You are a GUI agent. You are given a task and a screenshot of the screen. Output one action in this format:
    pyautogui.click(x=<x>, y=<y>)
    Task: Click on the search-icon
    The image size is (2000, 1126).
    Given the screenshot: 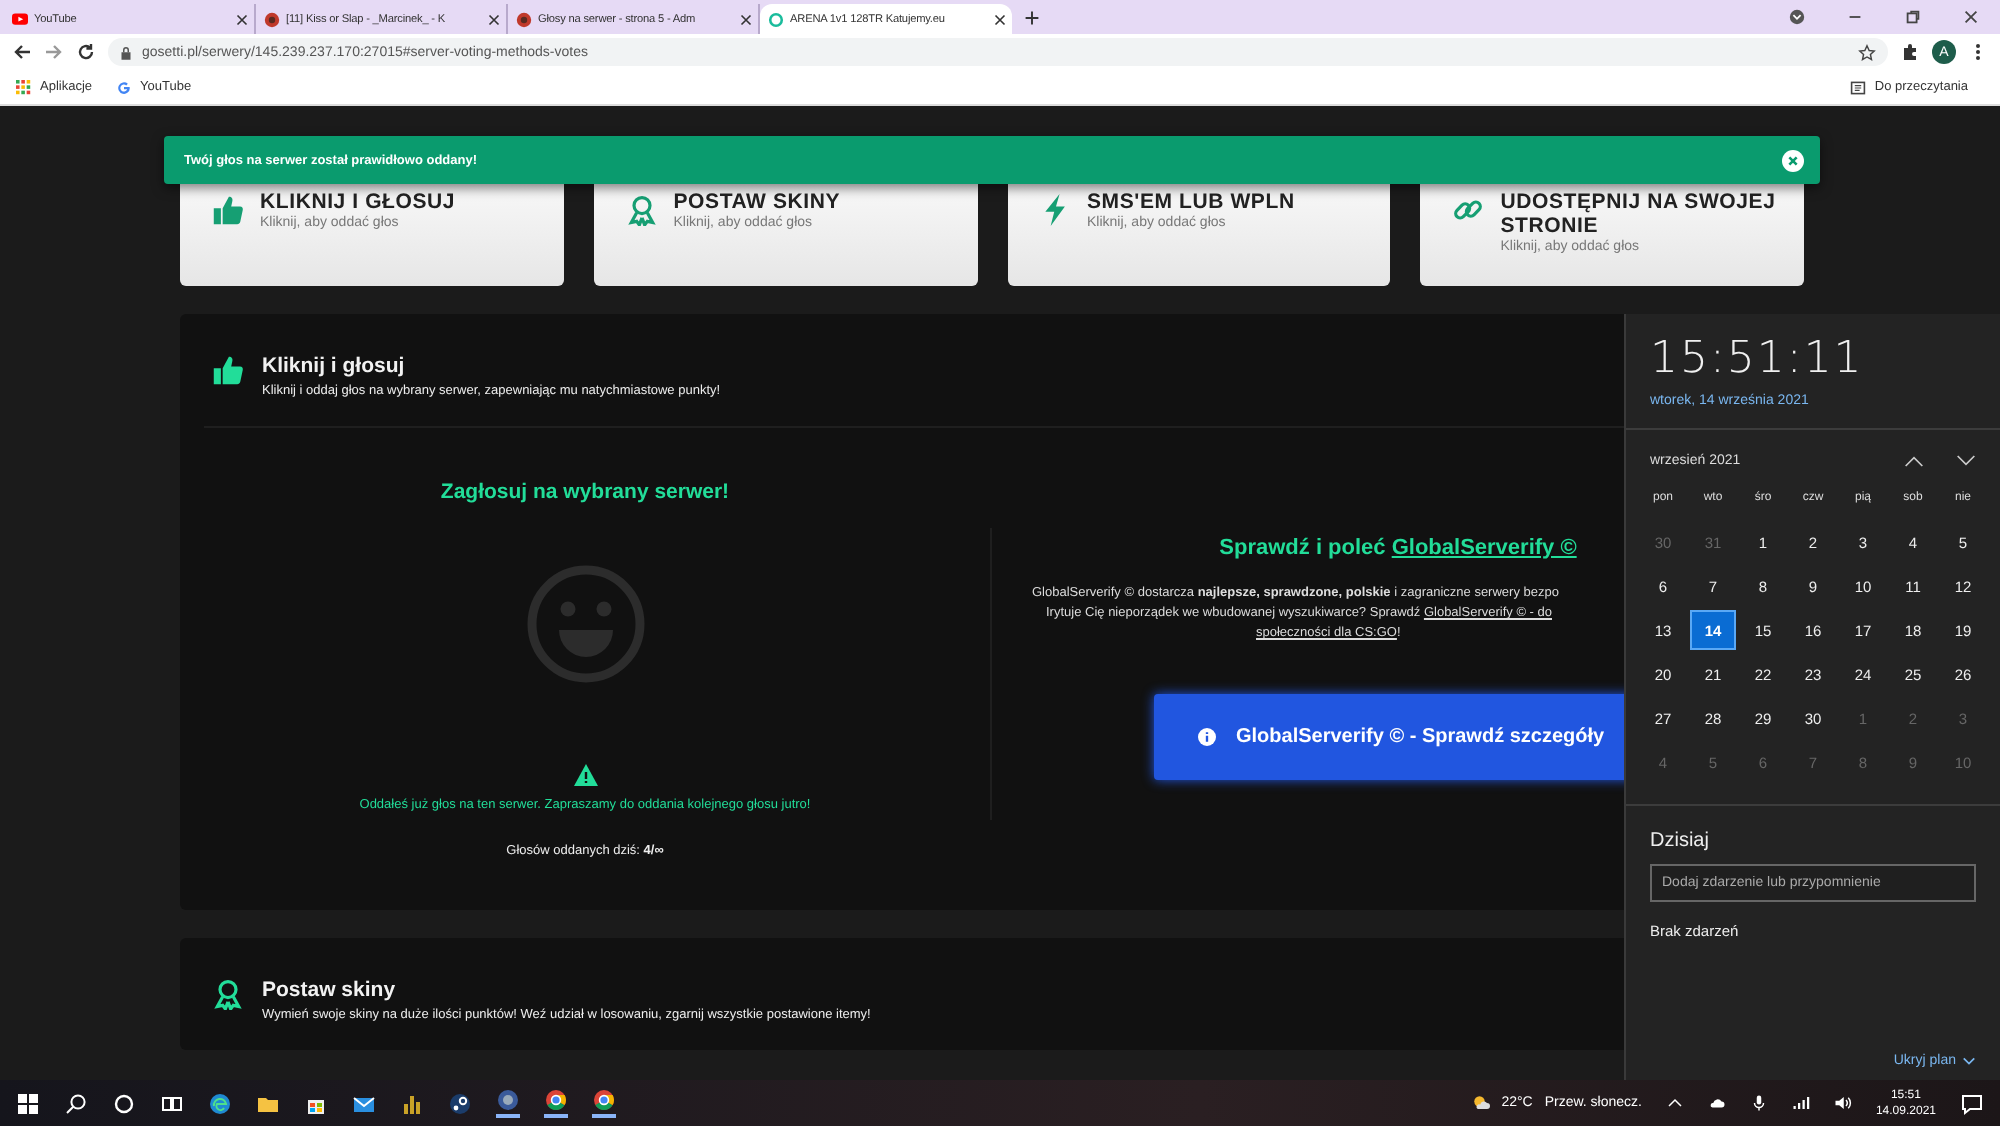 What is the action you would take?
    pyautogui.click(x=76, y=1103)
    